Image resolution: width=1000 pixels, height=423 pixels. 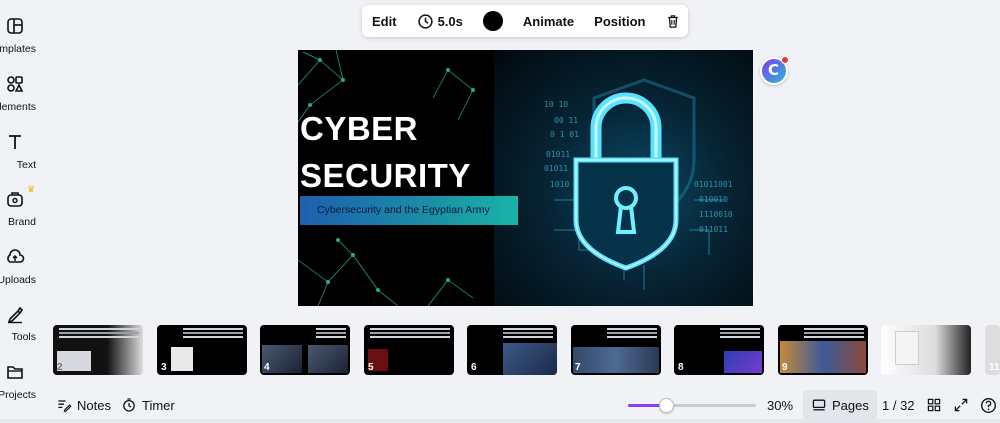 What do you see at coordinates (20, 100) in the screenshot?
I see `sidebar-item-elements: lements` at bounding box center [20, 100].